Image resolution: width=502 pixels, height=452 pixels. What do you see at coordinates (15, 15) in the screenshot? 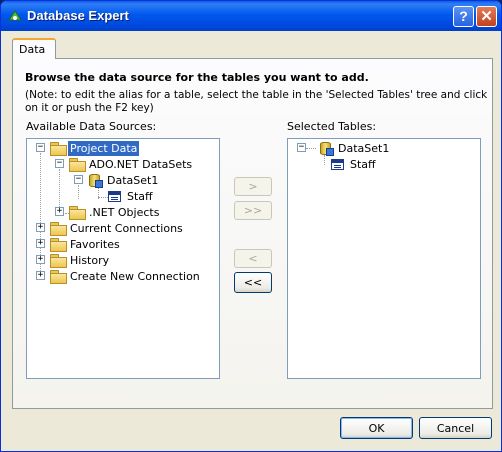
I see `app-icon` at bounding box center [15, 15].